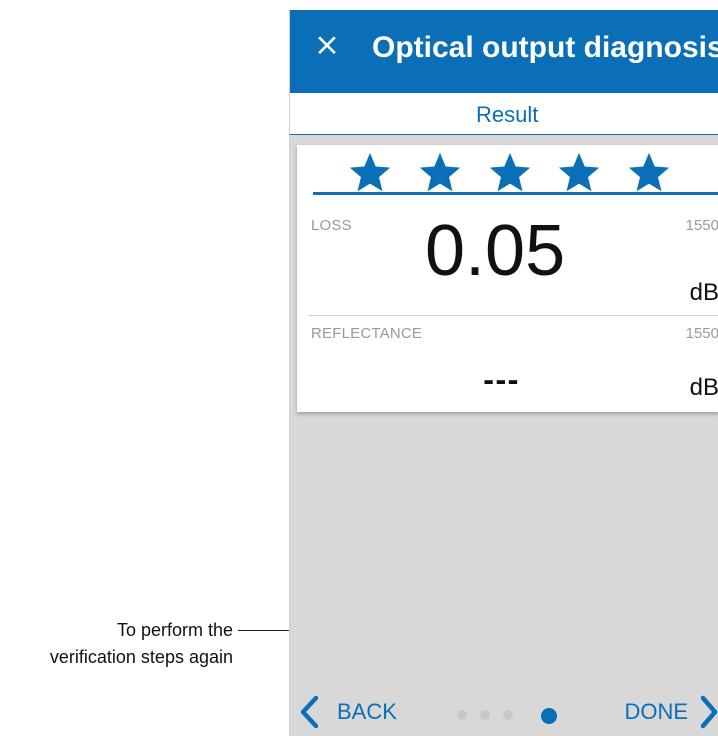 Image resolution: width=718 pixels, height=736 pixels. What do you see at coordinates (116, 644) in the screenshot?
I see `back-callout: To perform the verification steps again` at bounding box center [116, 644].